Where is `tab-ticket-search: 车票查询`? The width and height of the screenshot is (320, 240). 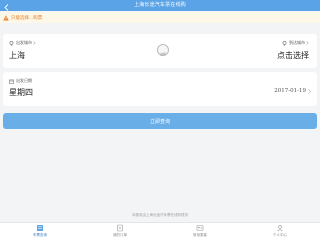
tab-ticket-search: 车票查询 is located at coordinates (40, 232).